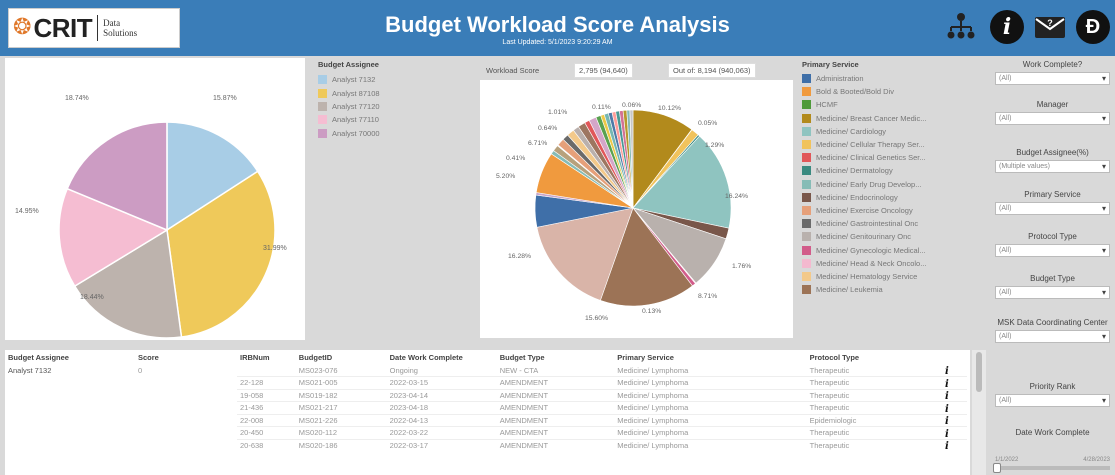  I want to click on slice-label: 0.05%, so click(707, 123).